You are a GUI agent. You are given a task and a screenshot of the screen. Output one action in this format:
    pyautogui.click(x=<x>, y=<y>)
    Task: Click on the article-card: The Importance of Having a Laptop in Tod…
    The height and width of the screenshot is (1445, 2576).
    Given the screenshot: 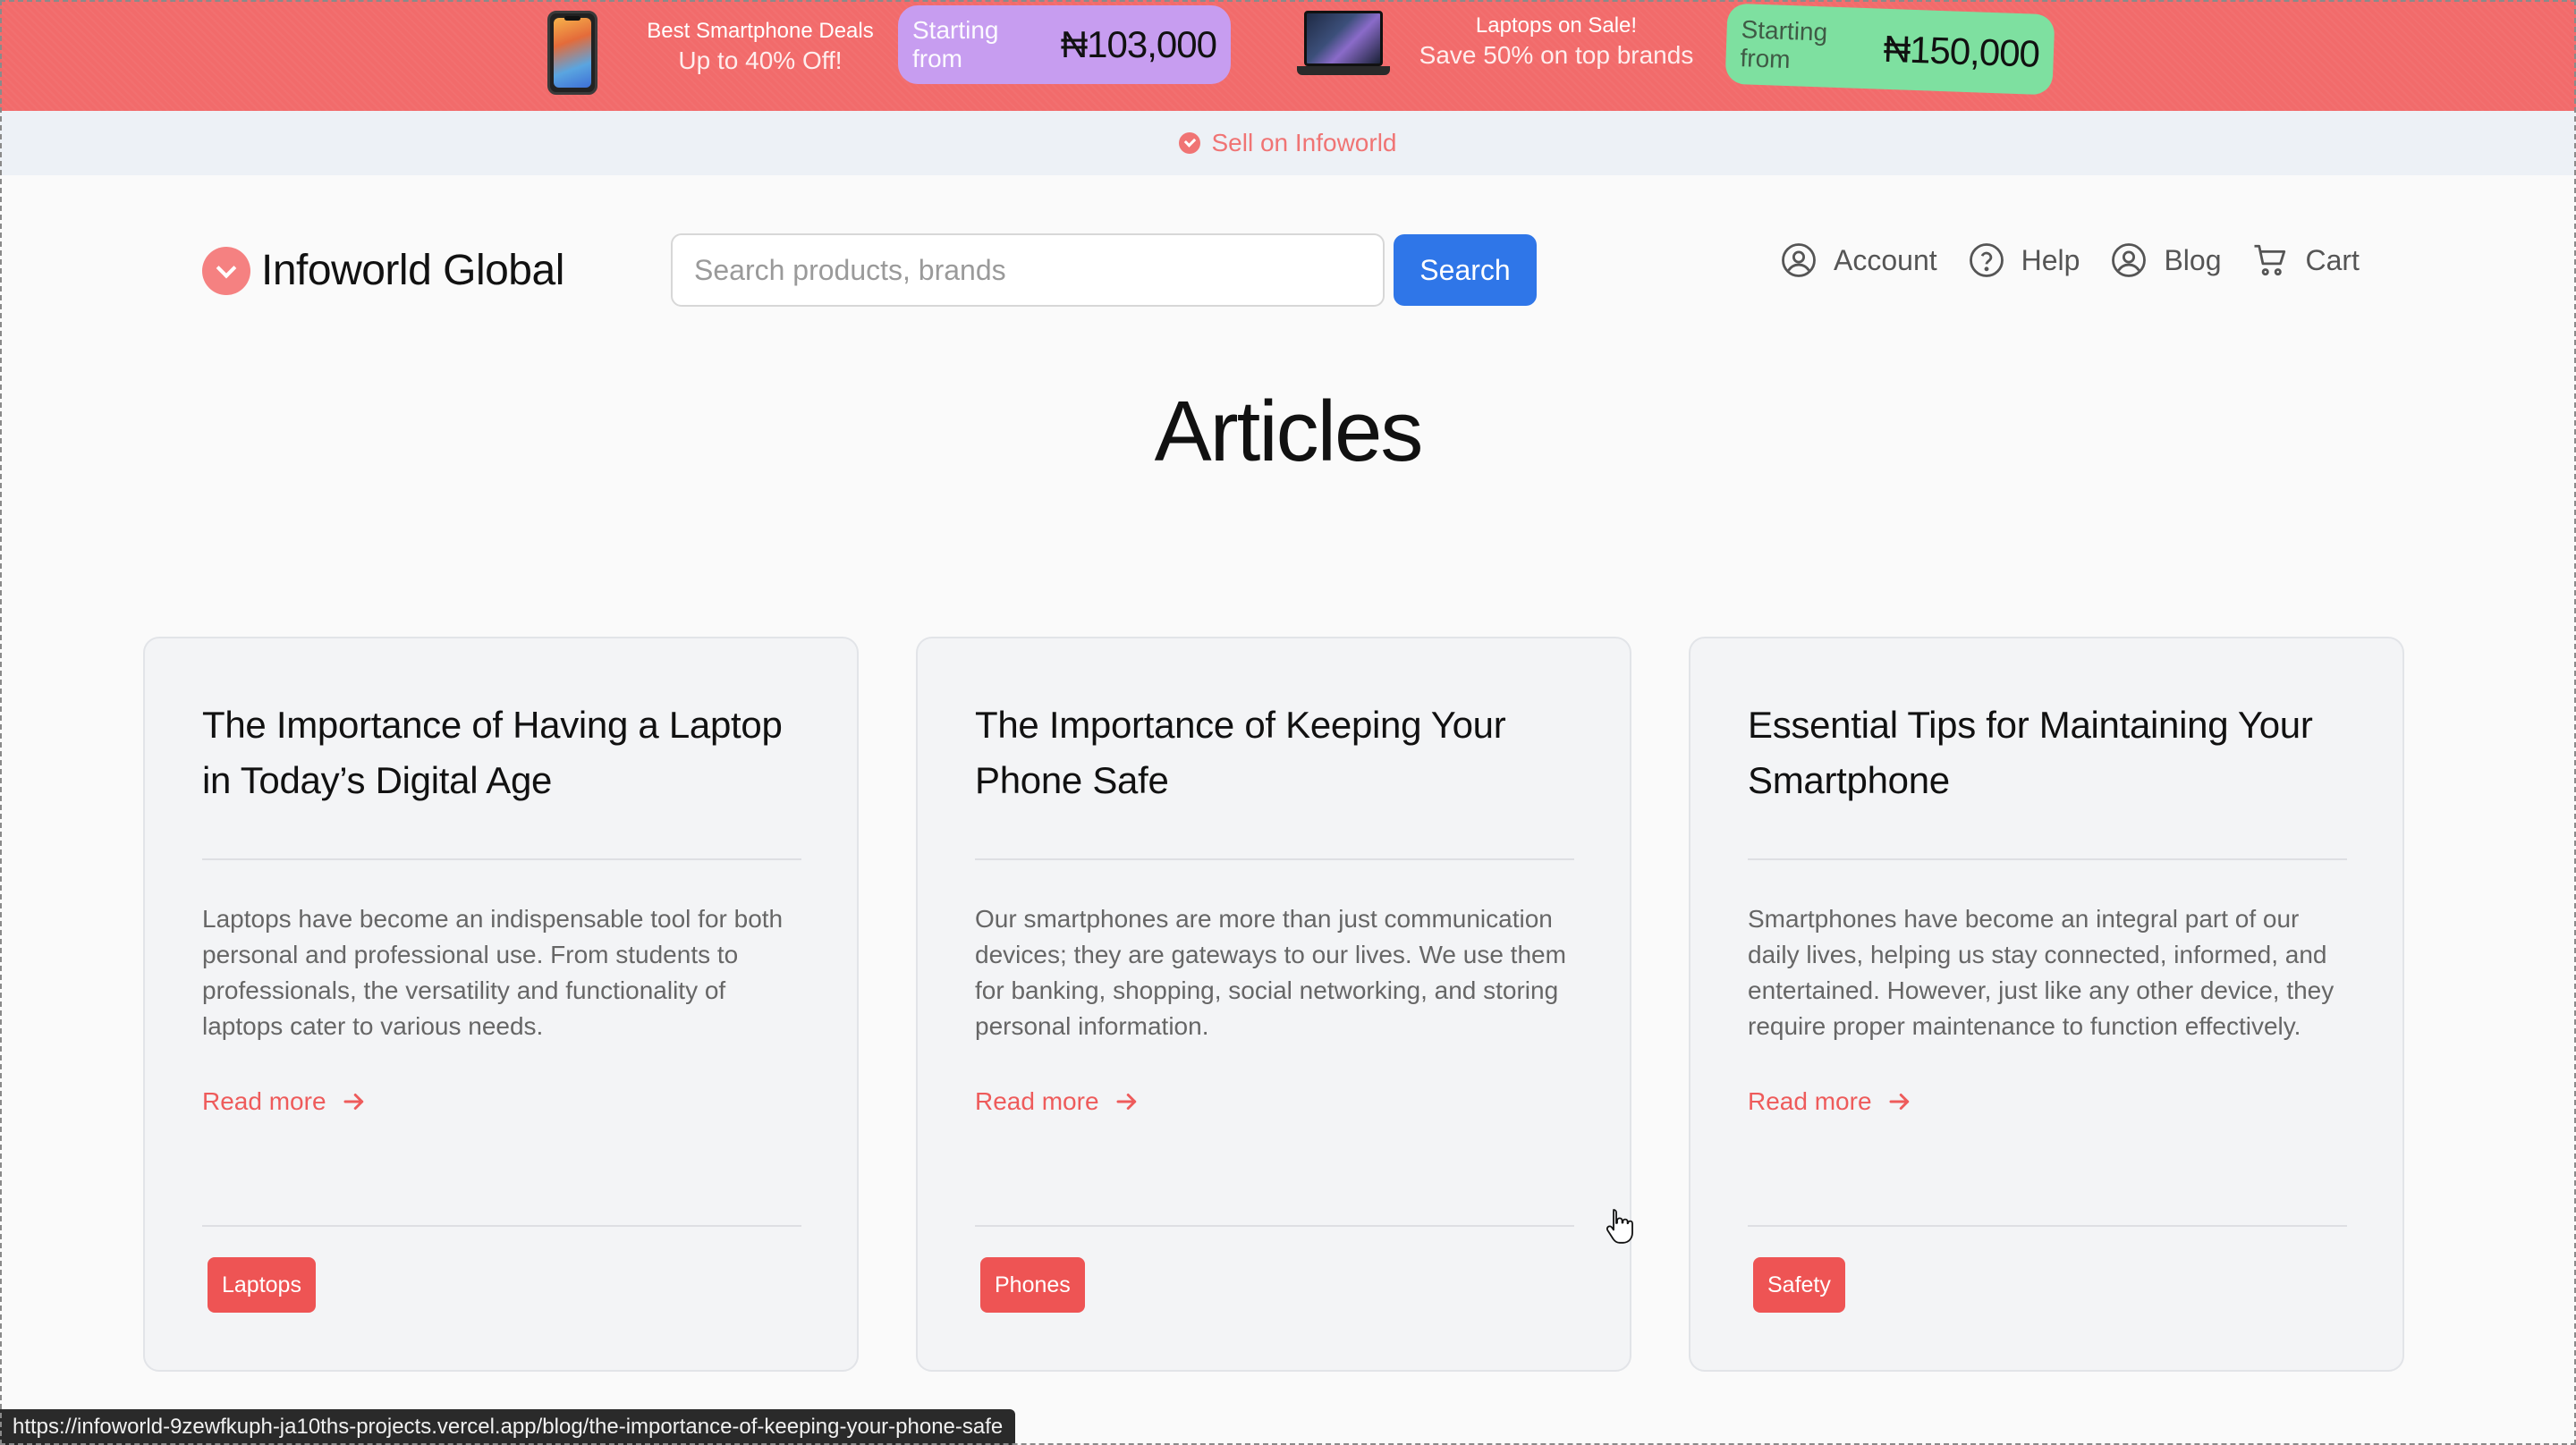 What is the action you would take?
    pyautogui.click(x=501, y=1004)
    